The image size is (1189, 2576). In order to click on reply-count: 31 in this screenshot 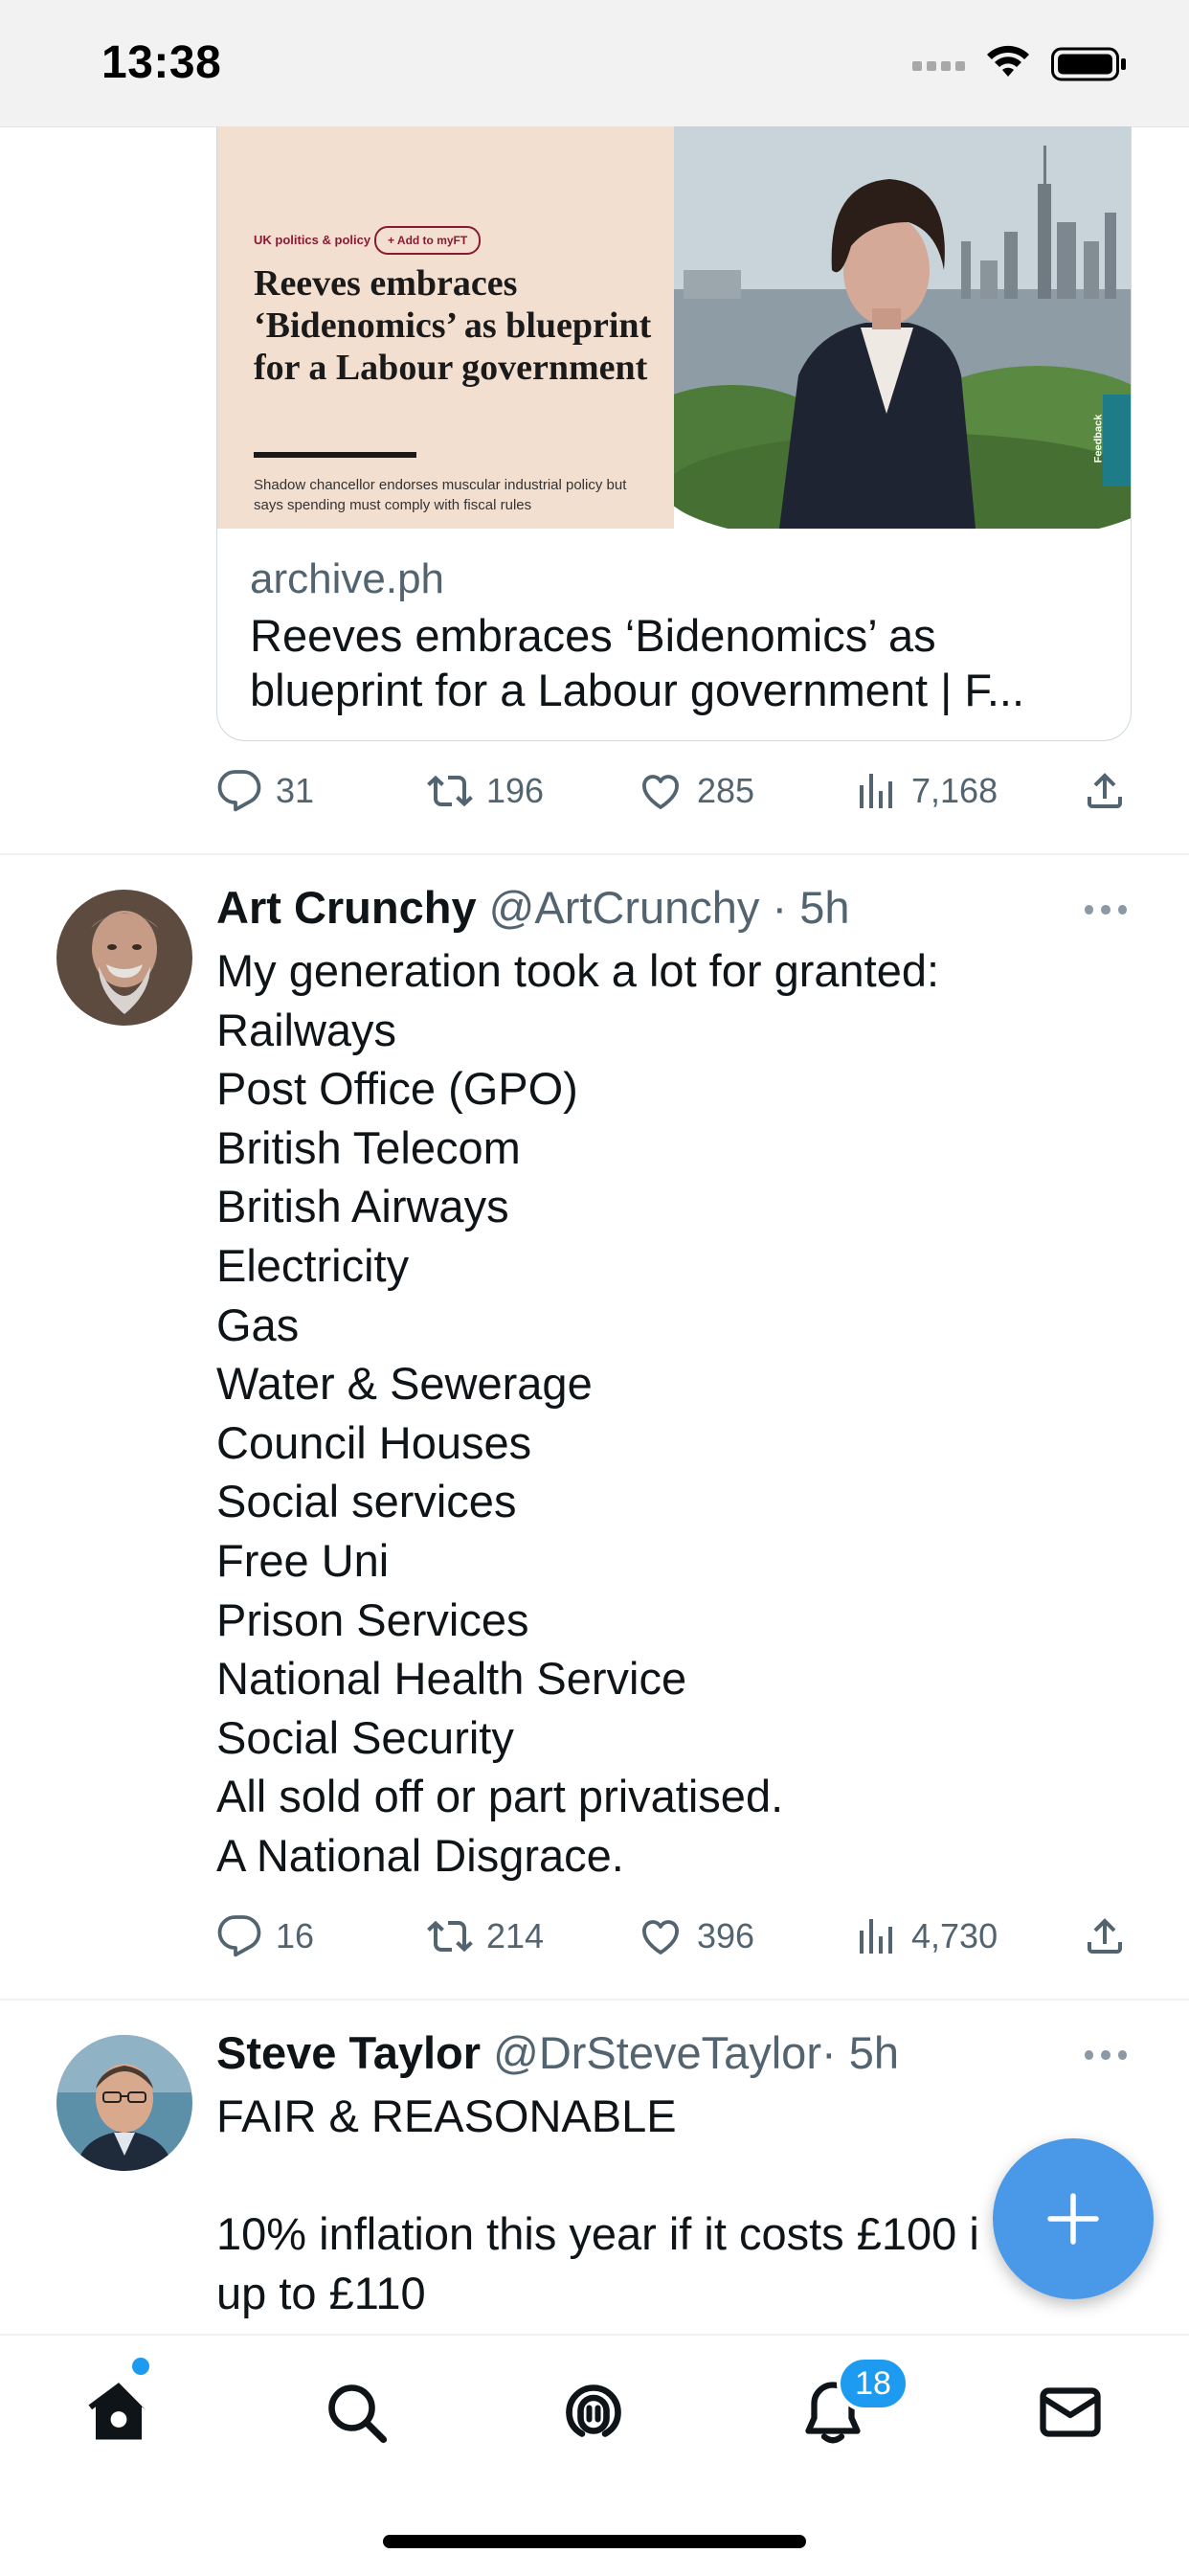, I will do `click(295, 790)`.